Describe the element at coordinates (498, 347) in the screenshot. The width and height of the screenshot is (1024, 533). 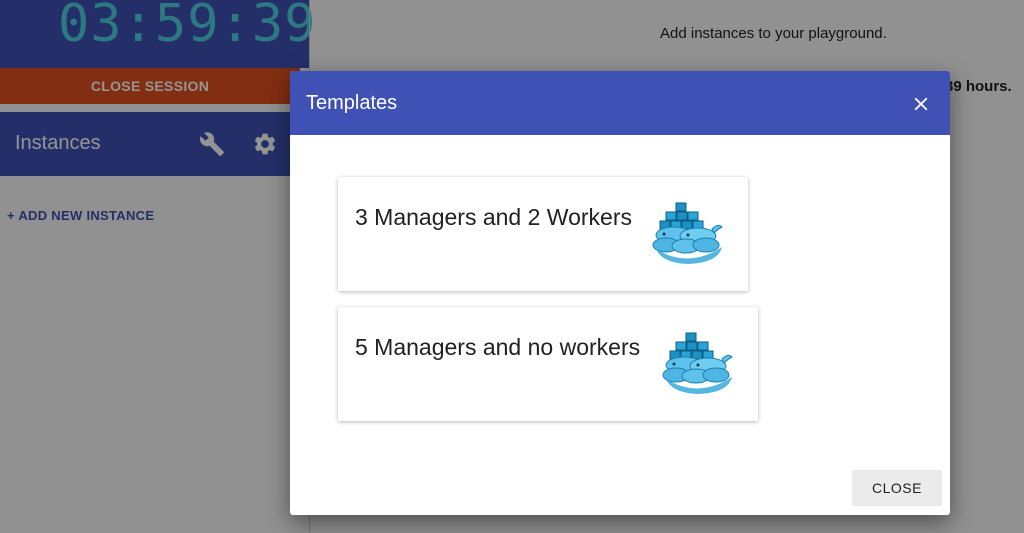
I see `template-label: 5 Managers and no workers` at that location.